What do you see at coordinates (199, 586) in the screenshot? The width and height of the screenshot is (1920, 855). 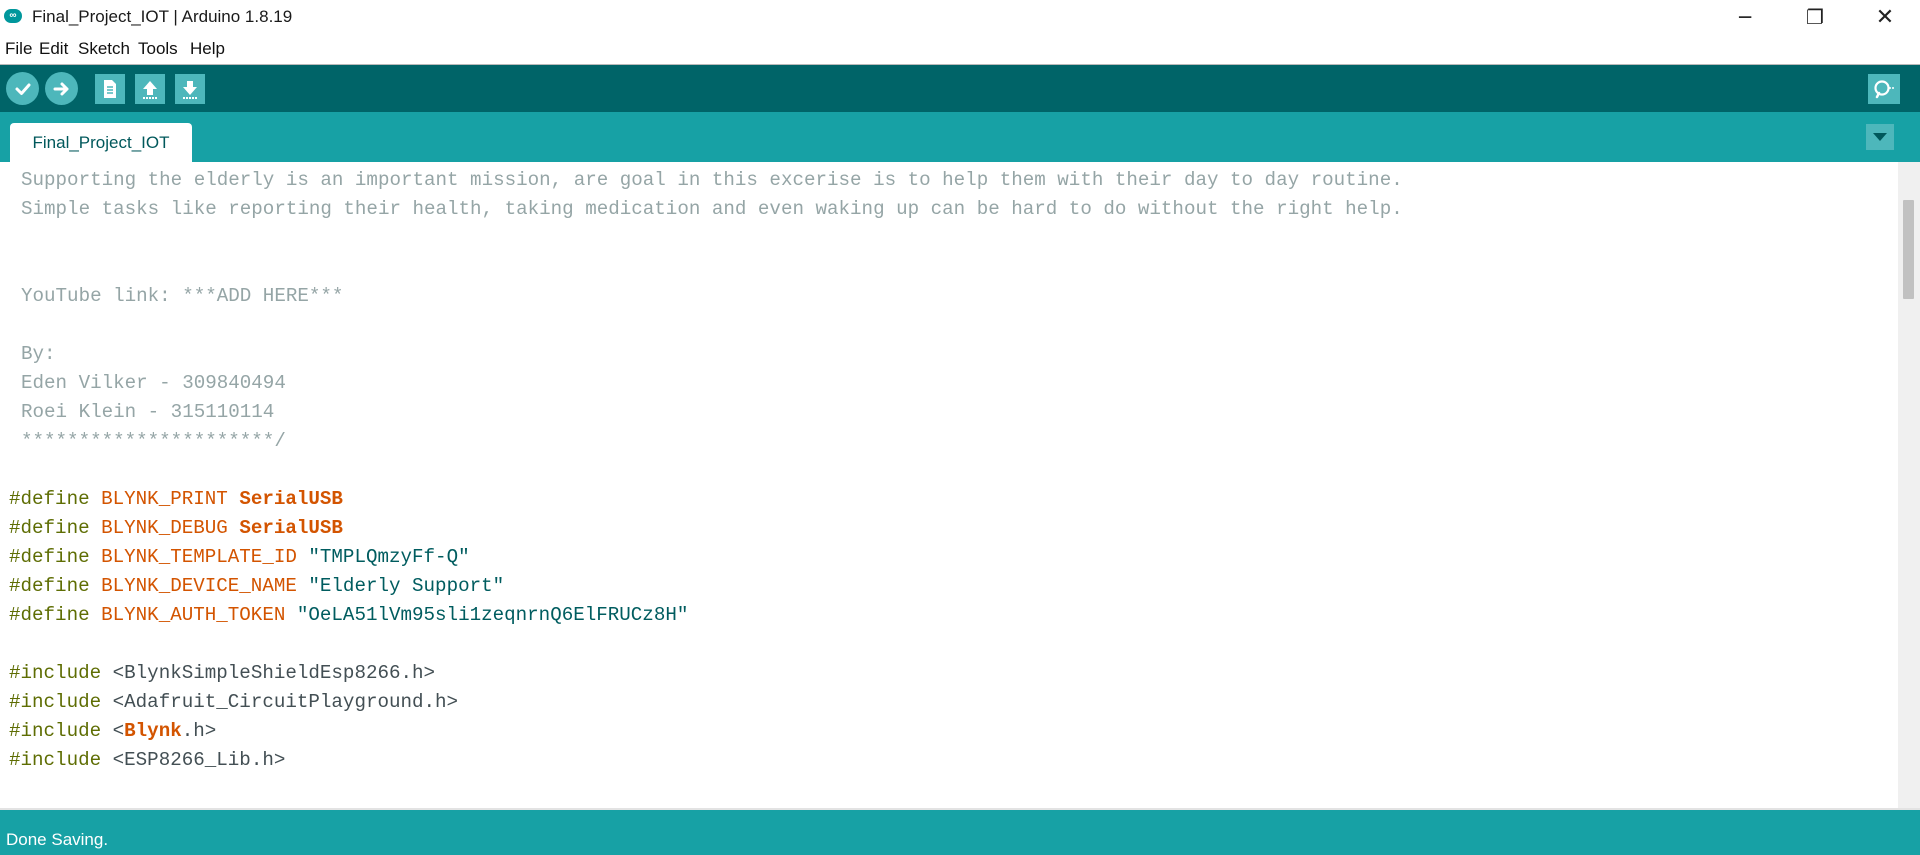 I see `define-name: BLYNK_DEVICE_NAME` at bounding box center [199, 586].